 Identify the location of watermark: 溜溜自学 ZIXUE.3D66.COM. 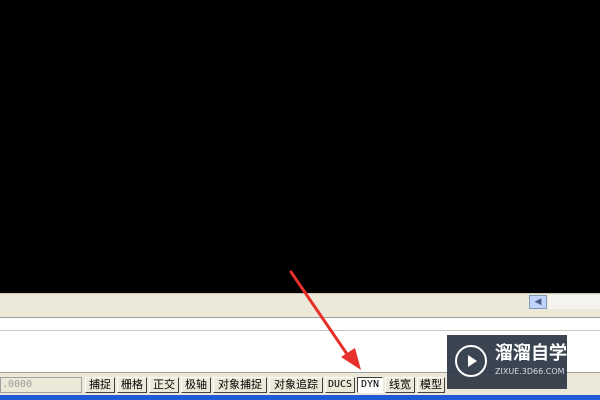
(507, 362).